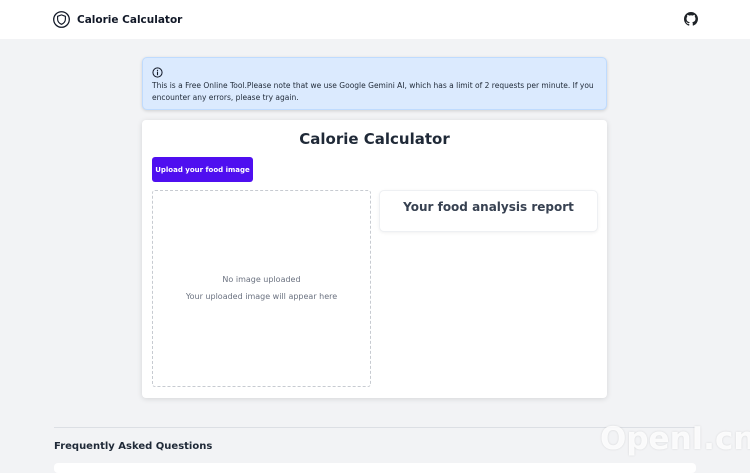  Describe the element at coordinates (374, 139) in the screenshot. I see `page-title: Calorie Calculator` at that location.